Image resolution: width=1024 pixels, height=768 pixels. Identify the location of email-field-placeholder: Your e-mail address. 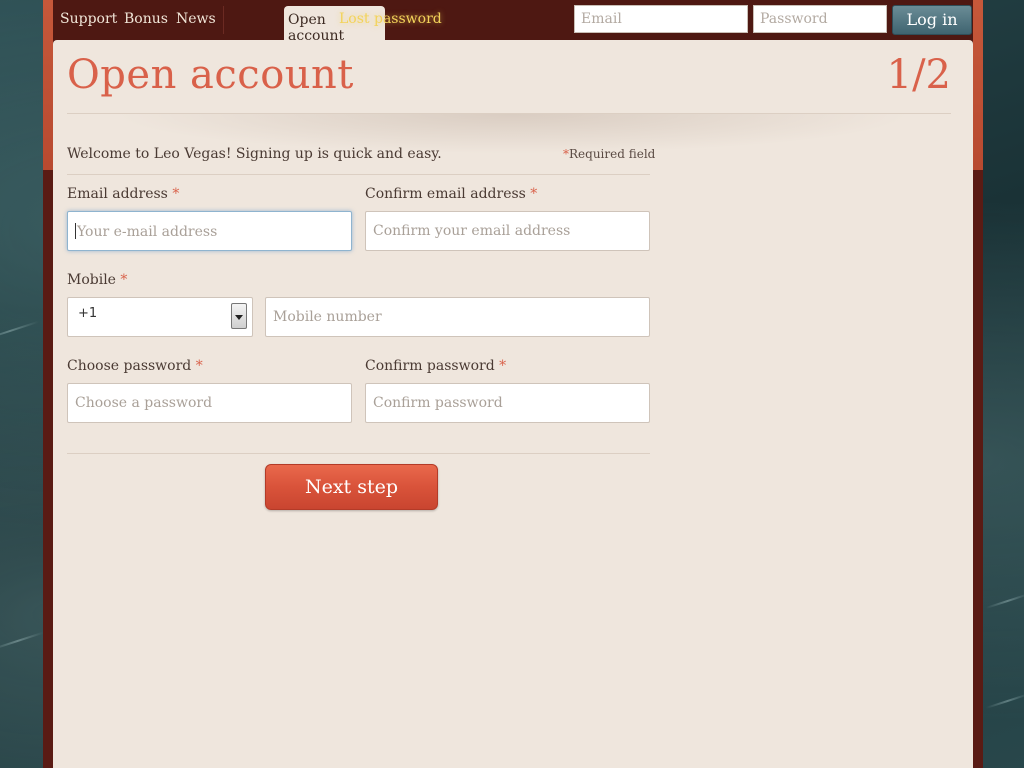
(147, 232).